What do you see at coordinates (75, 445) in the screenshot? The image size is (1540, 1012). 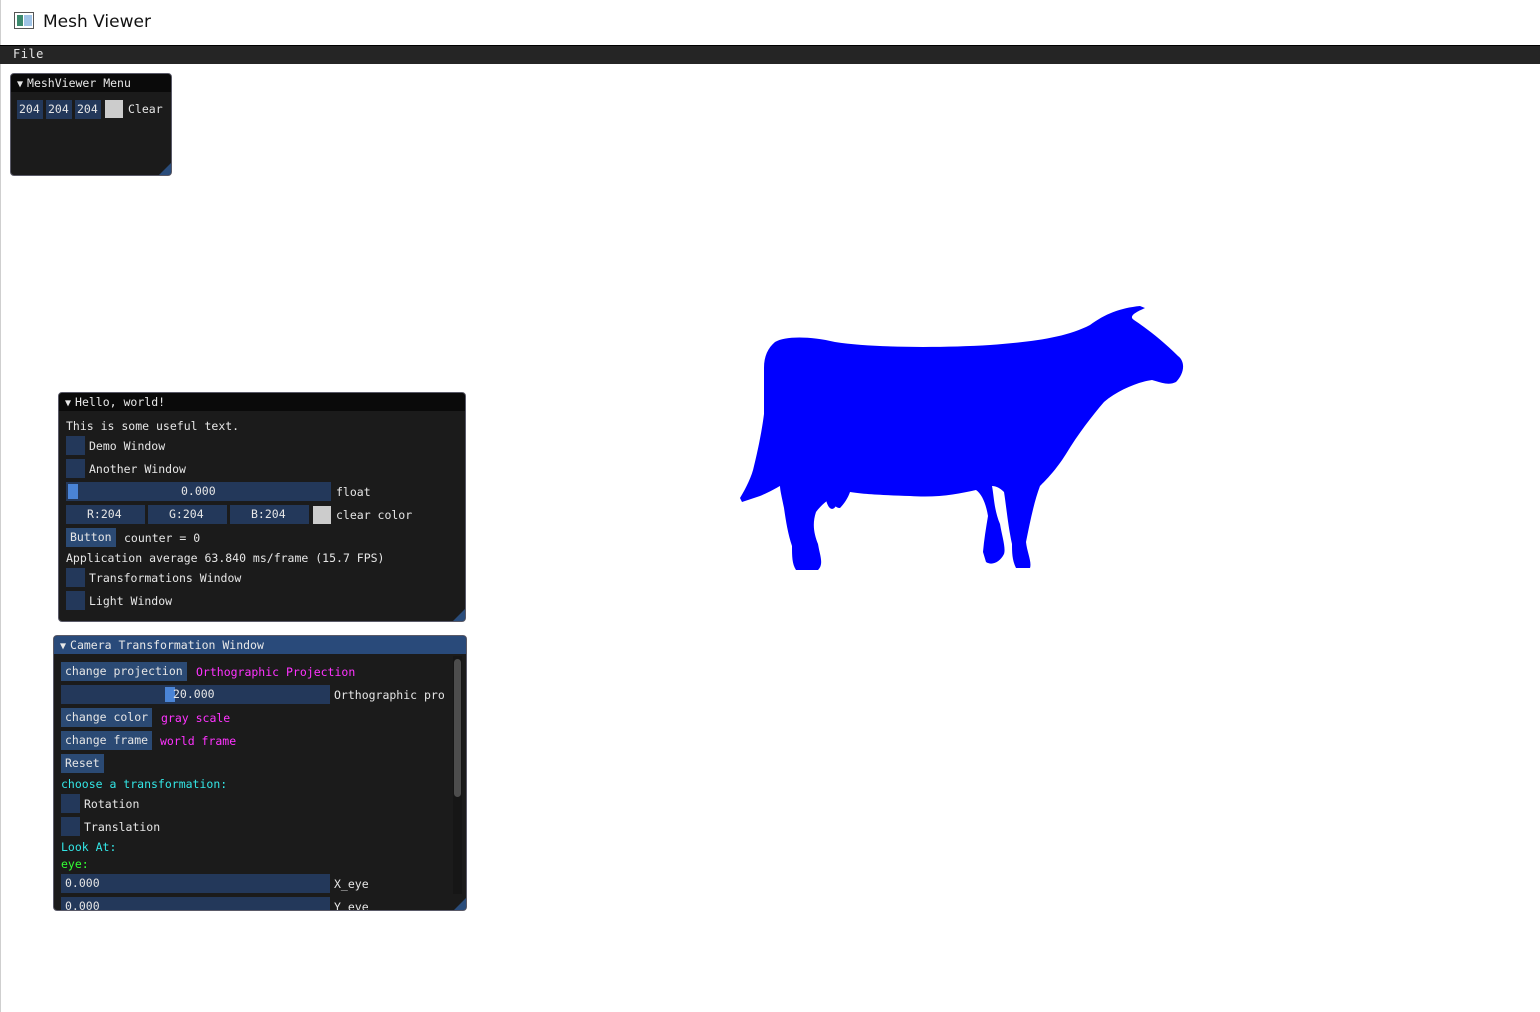 I see `demo-window-checkbox` at bounding box center [75, 445].